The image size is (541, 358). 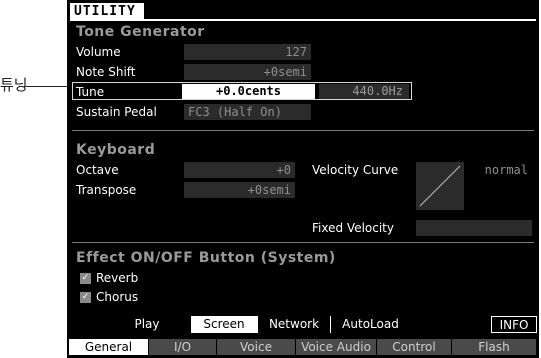 What do you see at coordinates (370, 324) in the screenshot?
I see `tab-autoload: AutoLoad` at bounding box center [370, 324].